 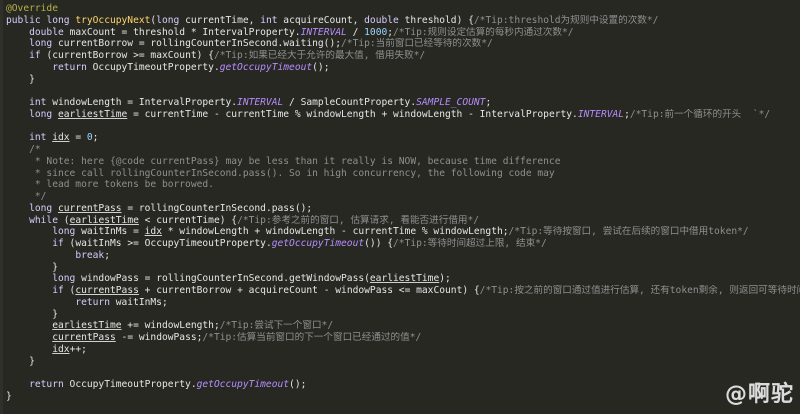 What do you see at coordinates (92, 255) in the screenshot?
I see `code-line: break;` at bounding box center [92, 255].